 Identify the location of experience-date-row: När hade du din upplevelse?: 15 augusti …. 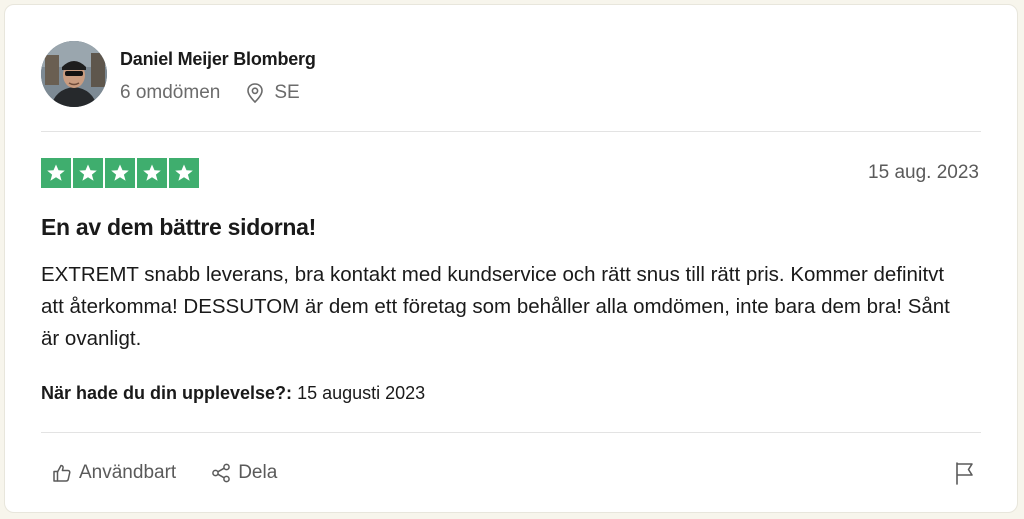
(233, 393).